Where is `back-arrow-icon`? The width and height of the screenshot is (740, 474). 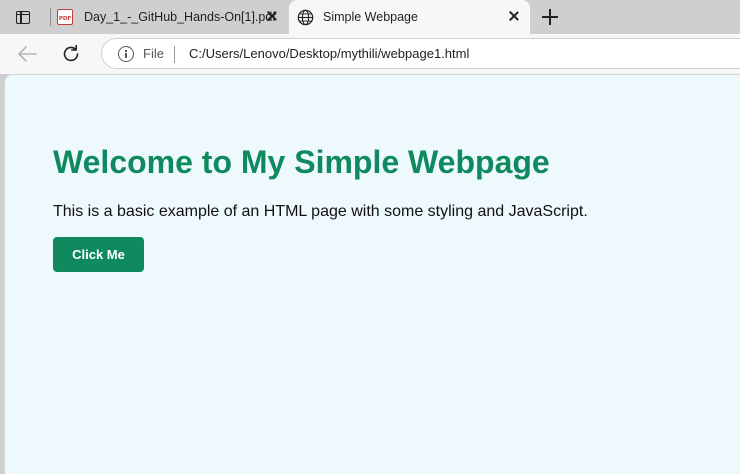 back-arrow-icon is located at coordinates (27, 54).